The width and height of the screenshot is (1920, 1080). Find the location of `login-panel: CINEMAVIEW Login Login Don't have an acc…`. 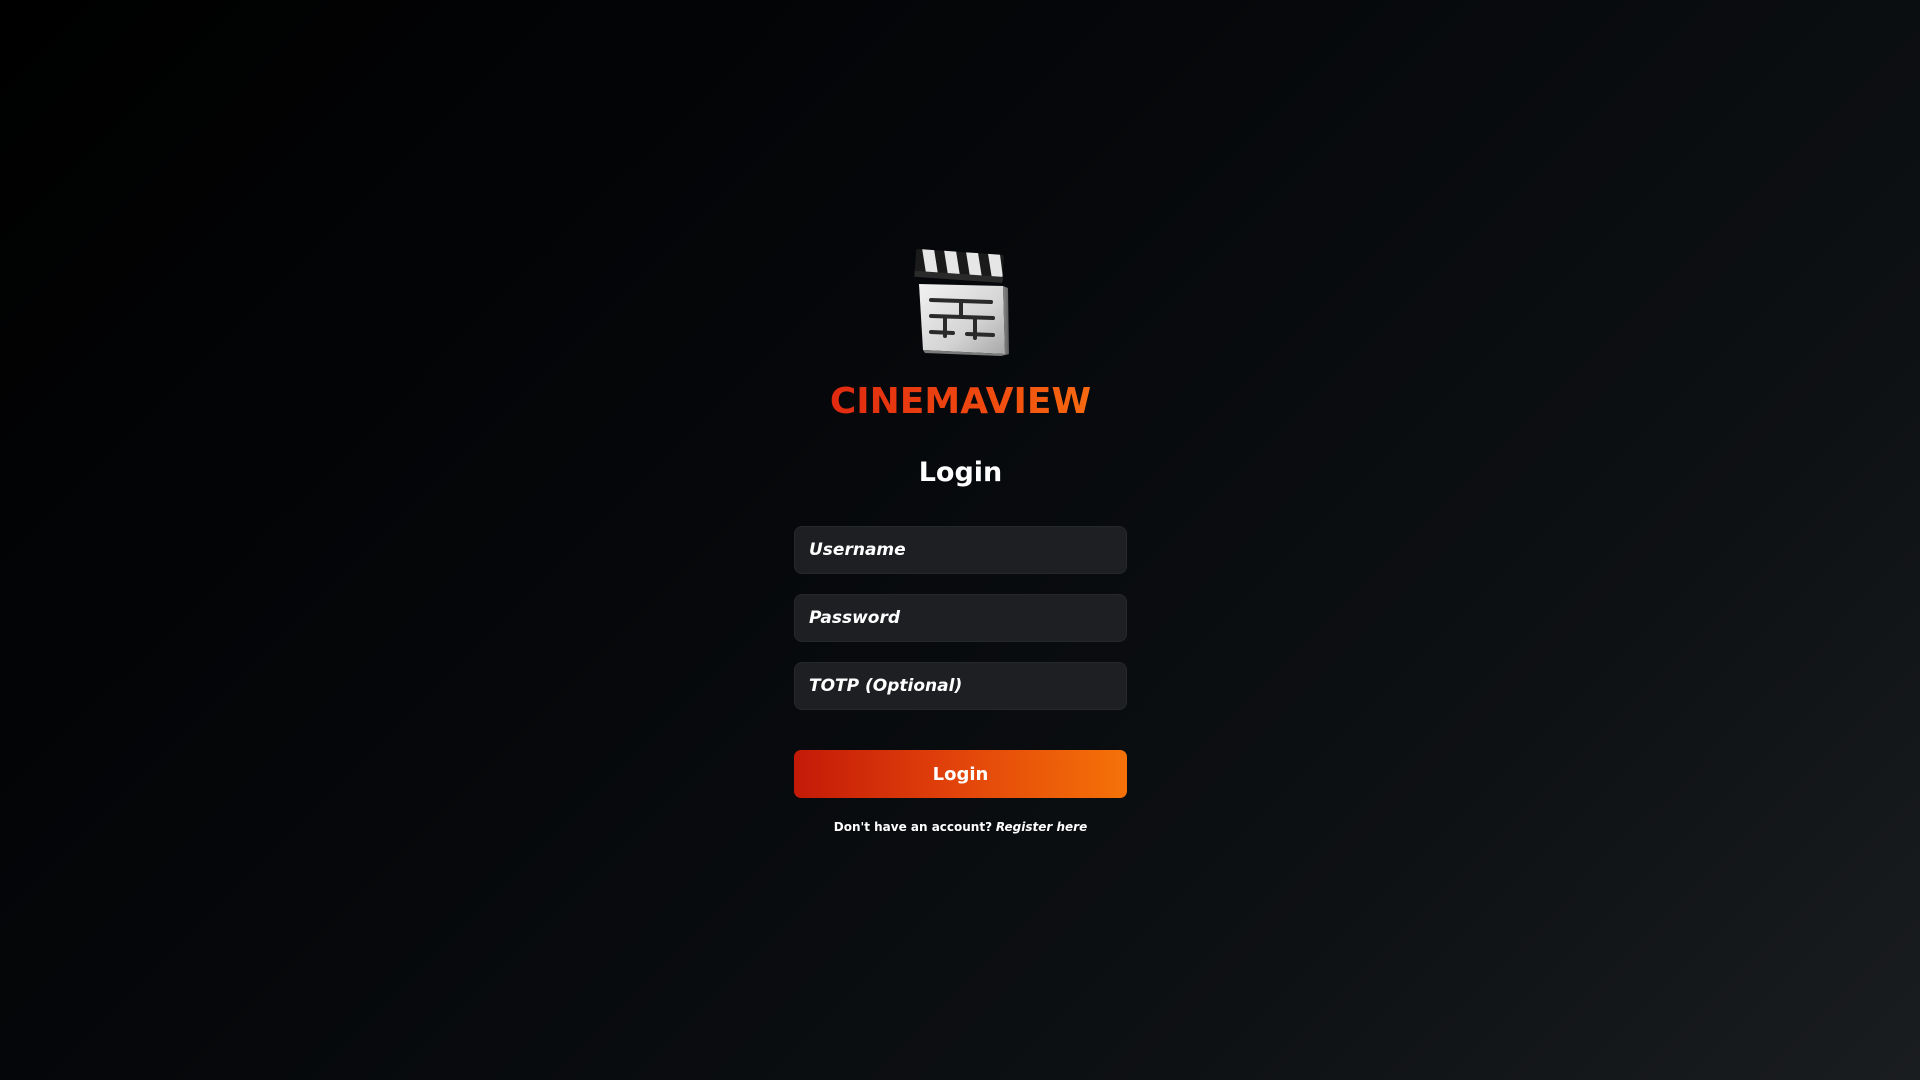

login-panel: CINEMAVIEW Login Login Don't have an acc… is located at coordinates (960, 541).